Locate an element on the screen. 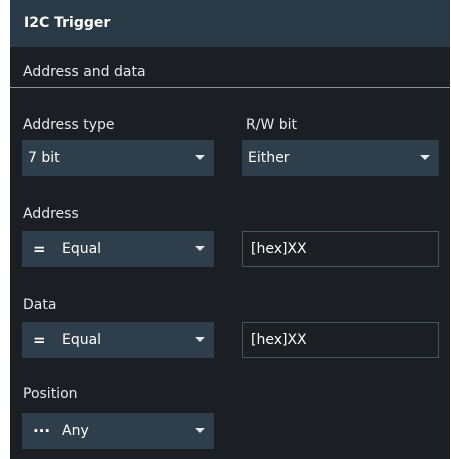 The image size is (451, 459). panel-header: I2C Trigger is located at coordinates (230, 23).